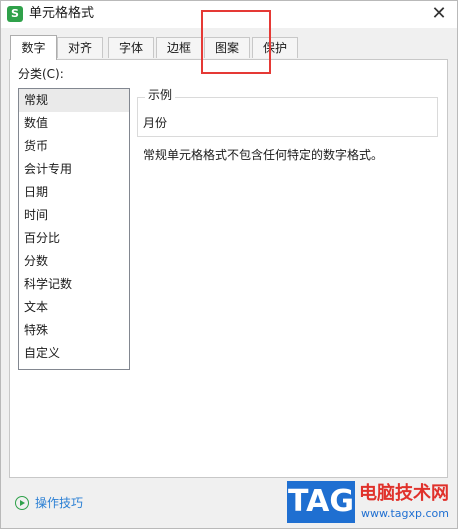 This screenshot has height=529, width=458. What do you see at coordinates (74, 307) in the screenshot?
I see `category-item-text: 文本` at bounding box center [74, 307].